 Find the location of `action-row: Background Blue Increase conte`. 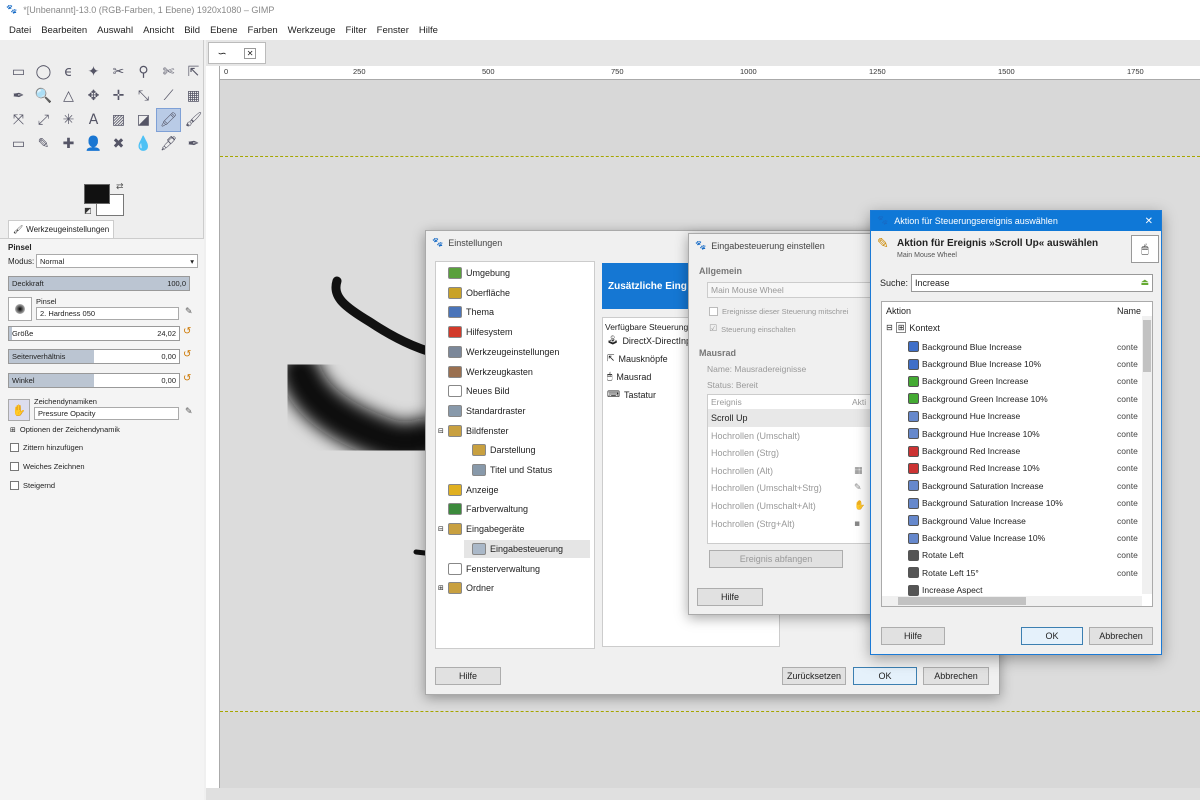

action-row: Background Blue Increase conte is located at coordinates (1013, 346).